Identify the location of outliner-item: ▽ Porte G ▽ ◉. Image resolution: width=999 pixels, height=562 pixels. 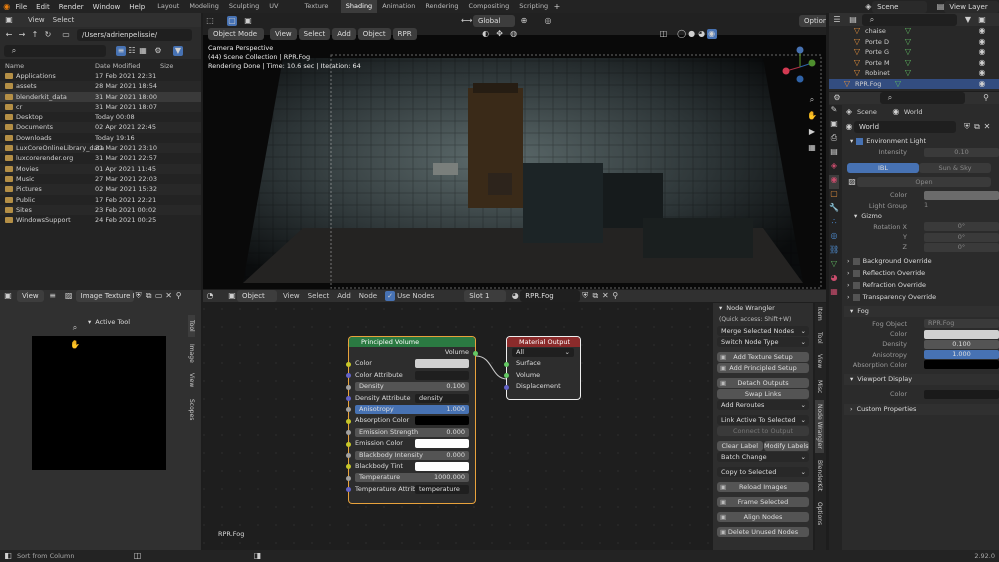
(914, 52).